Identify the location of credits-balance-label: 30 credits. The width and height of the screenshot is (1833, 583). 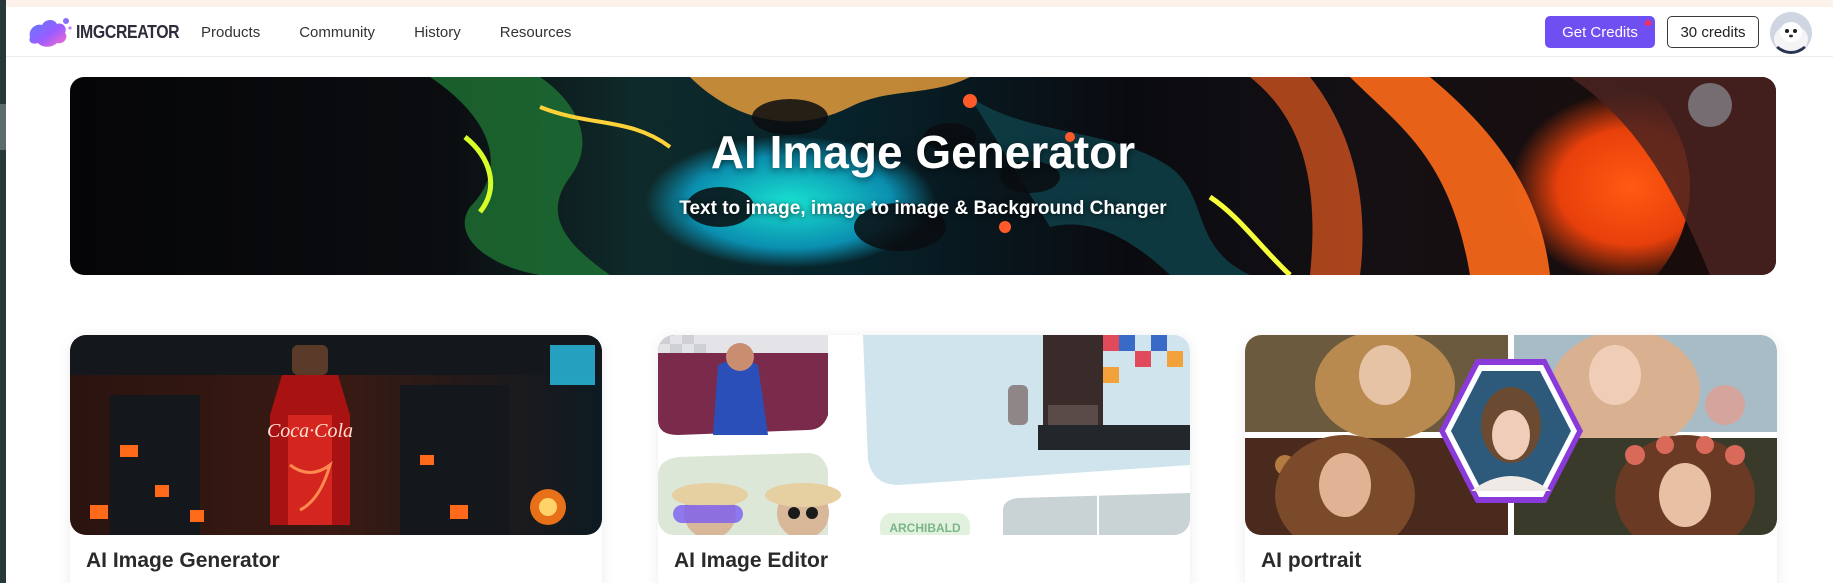
(1713, 32).